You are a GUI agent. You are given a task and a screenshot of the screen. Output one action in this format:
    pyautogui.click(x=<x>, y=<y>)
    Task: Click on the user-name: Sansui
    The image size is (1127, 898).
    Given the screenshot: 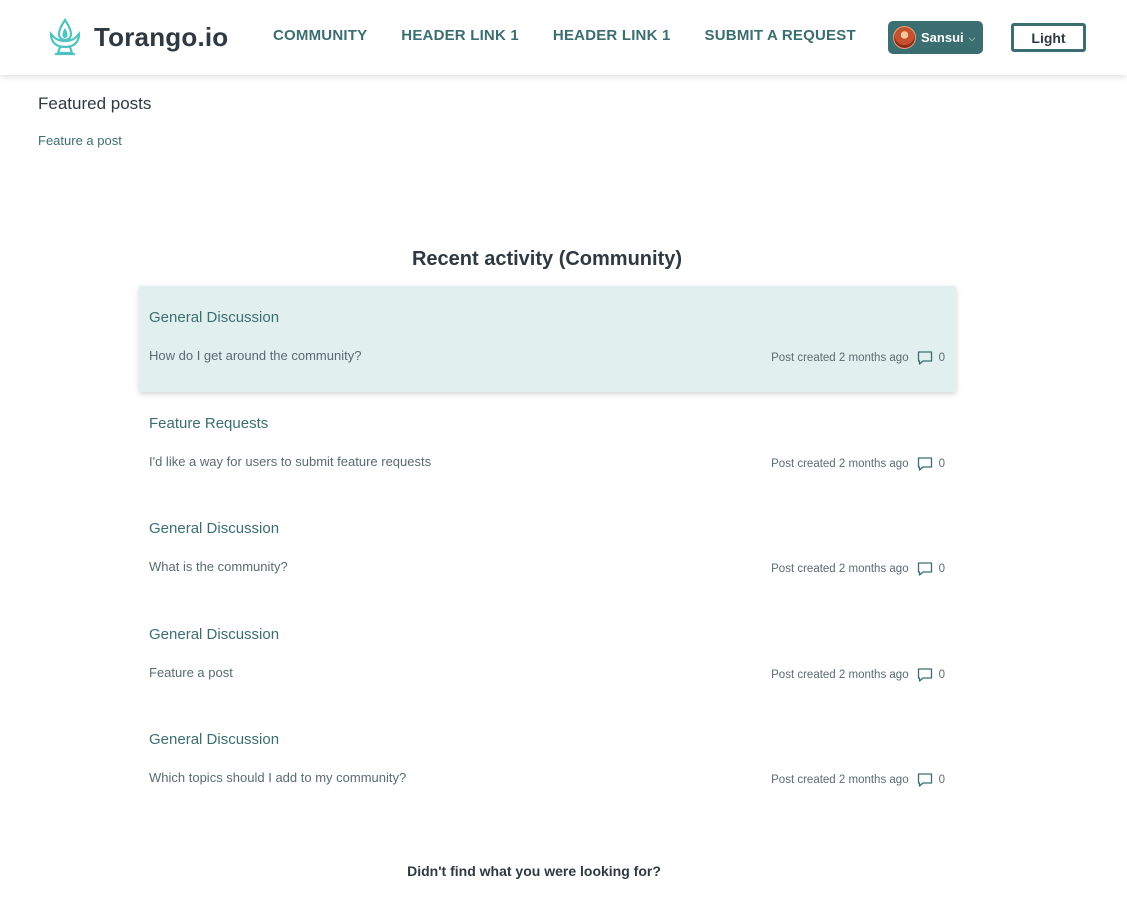 What is the action you would take?
    pyautogui.click(x=942, y=37)
    